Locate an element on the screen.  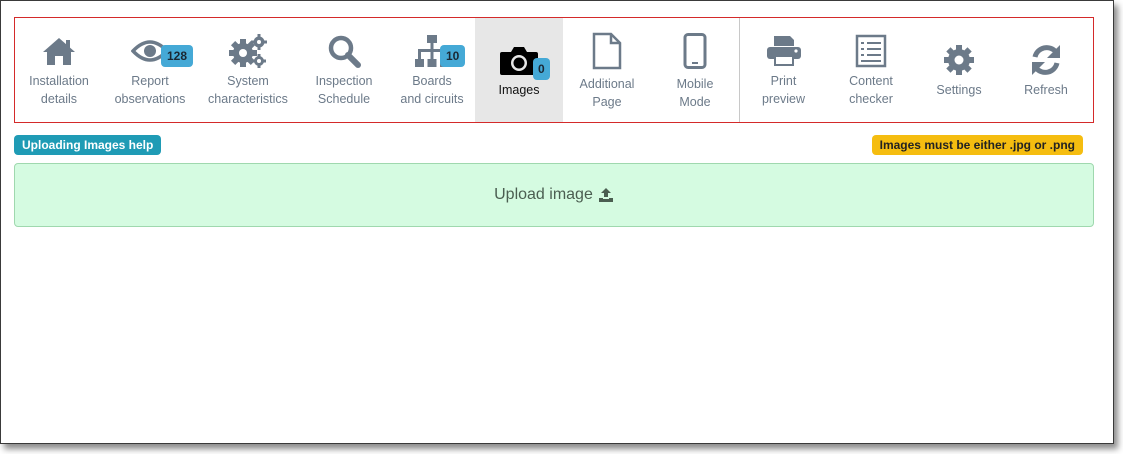
system-characteristics-label: System characteristics is located at coordinates (248, 89).